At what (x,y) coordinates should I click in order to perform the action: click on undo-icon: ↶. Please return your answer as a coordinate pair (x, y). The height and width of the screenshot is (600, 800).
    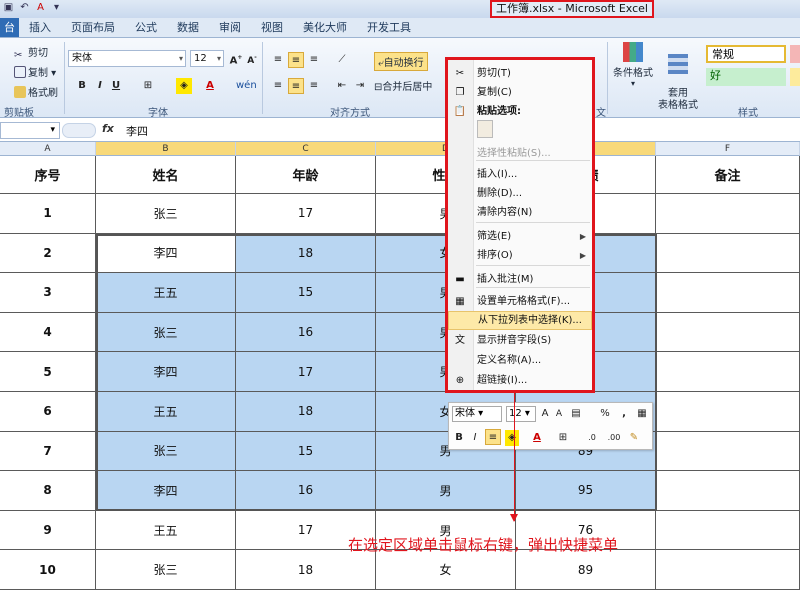
    Looking at the image, I should click on (24, 8).